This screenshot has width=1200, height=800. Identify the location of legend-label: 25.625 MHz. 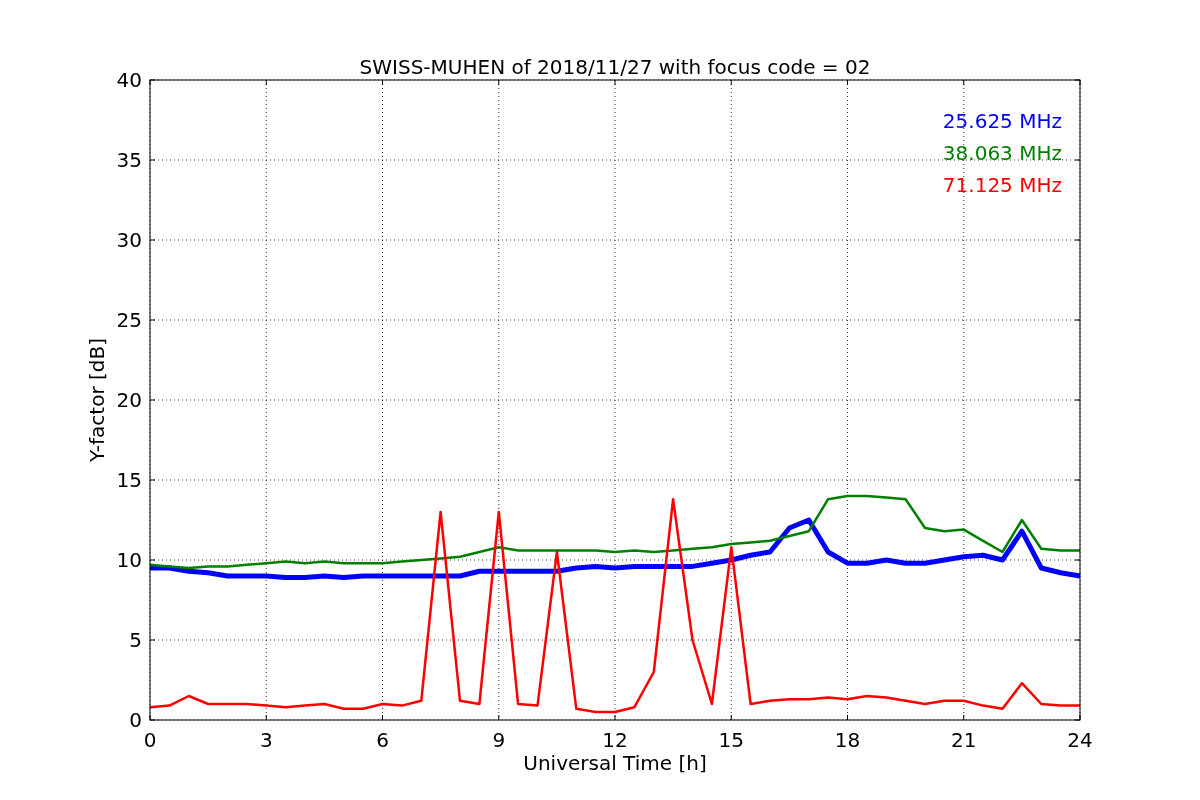
(1002, 121).